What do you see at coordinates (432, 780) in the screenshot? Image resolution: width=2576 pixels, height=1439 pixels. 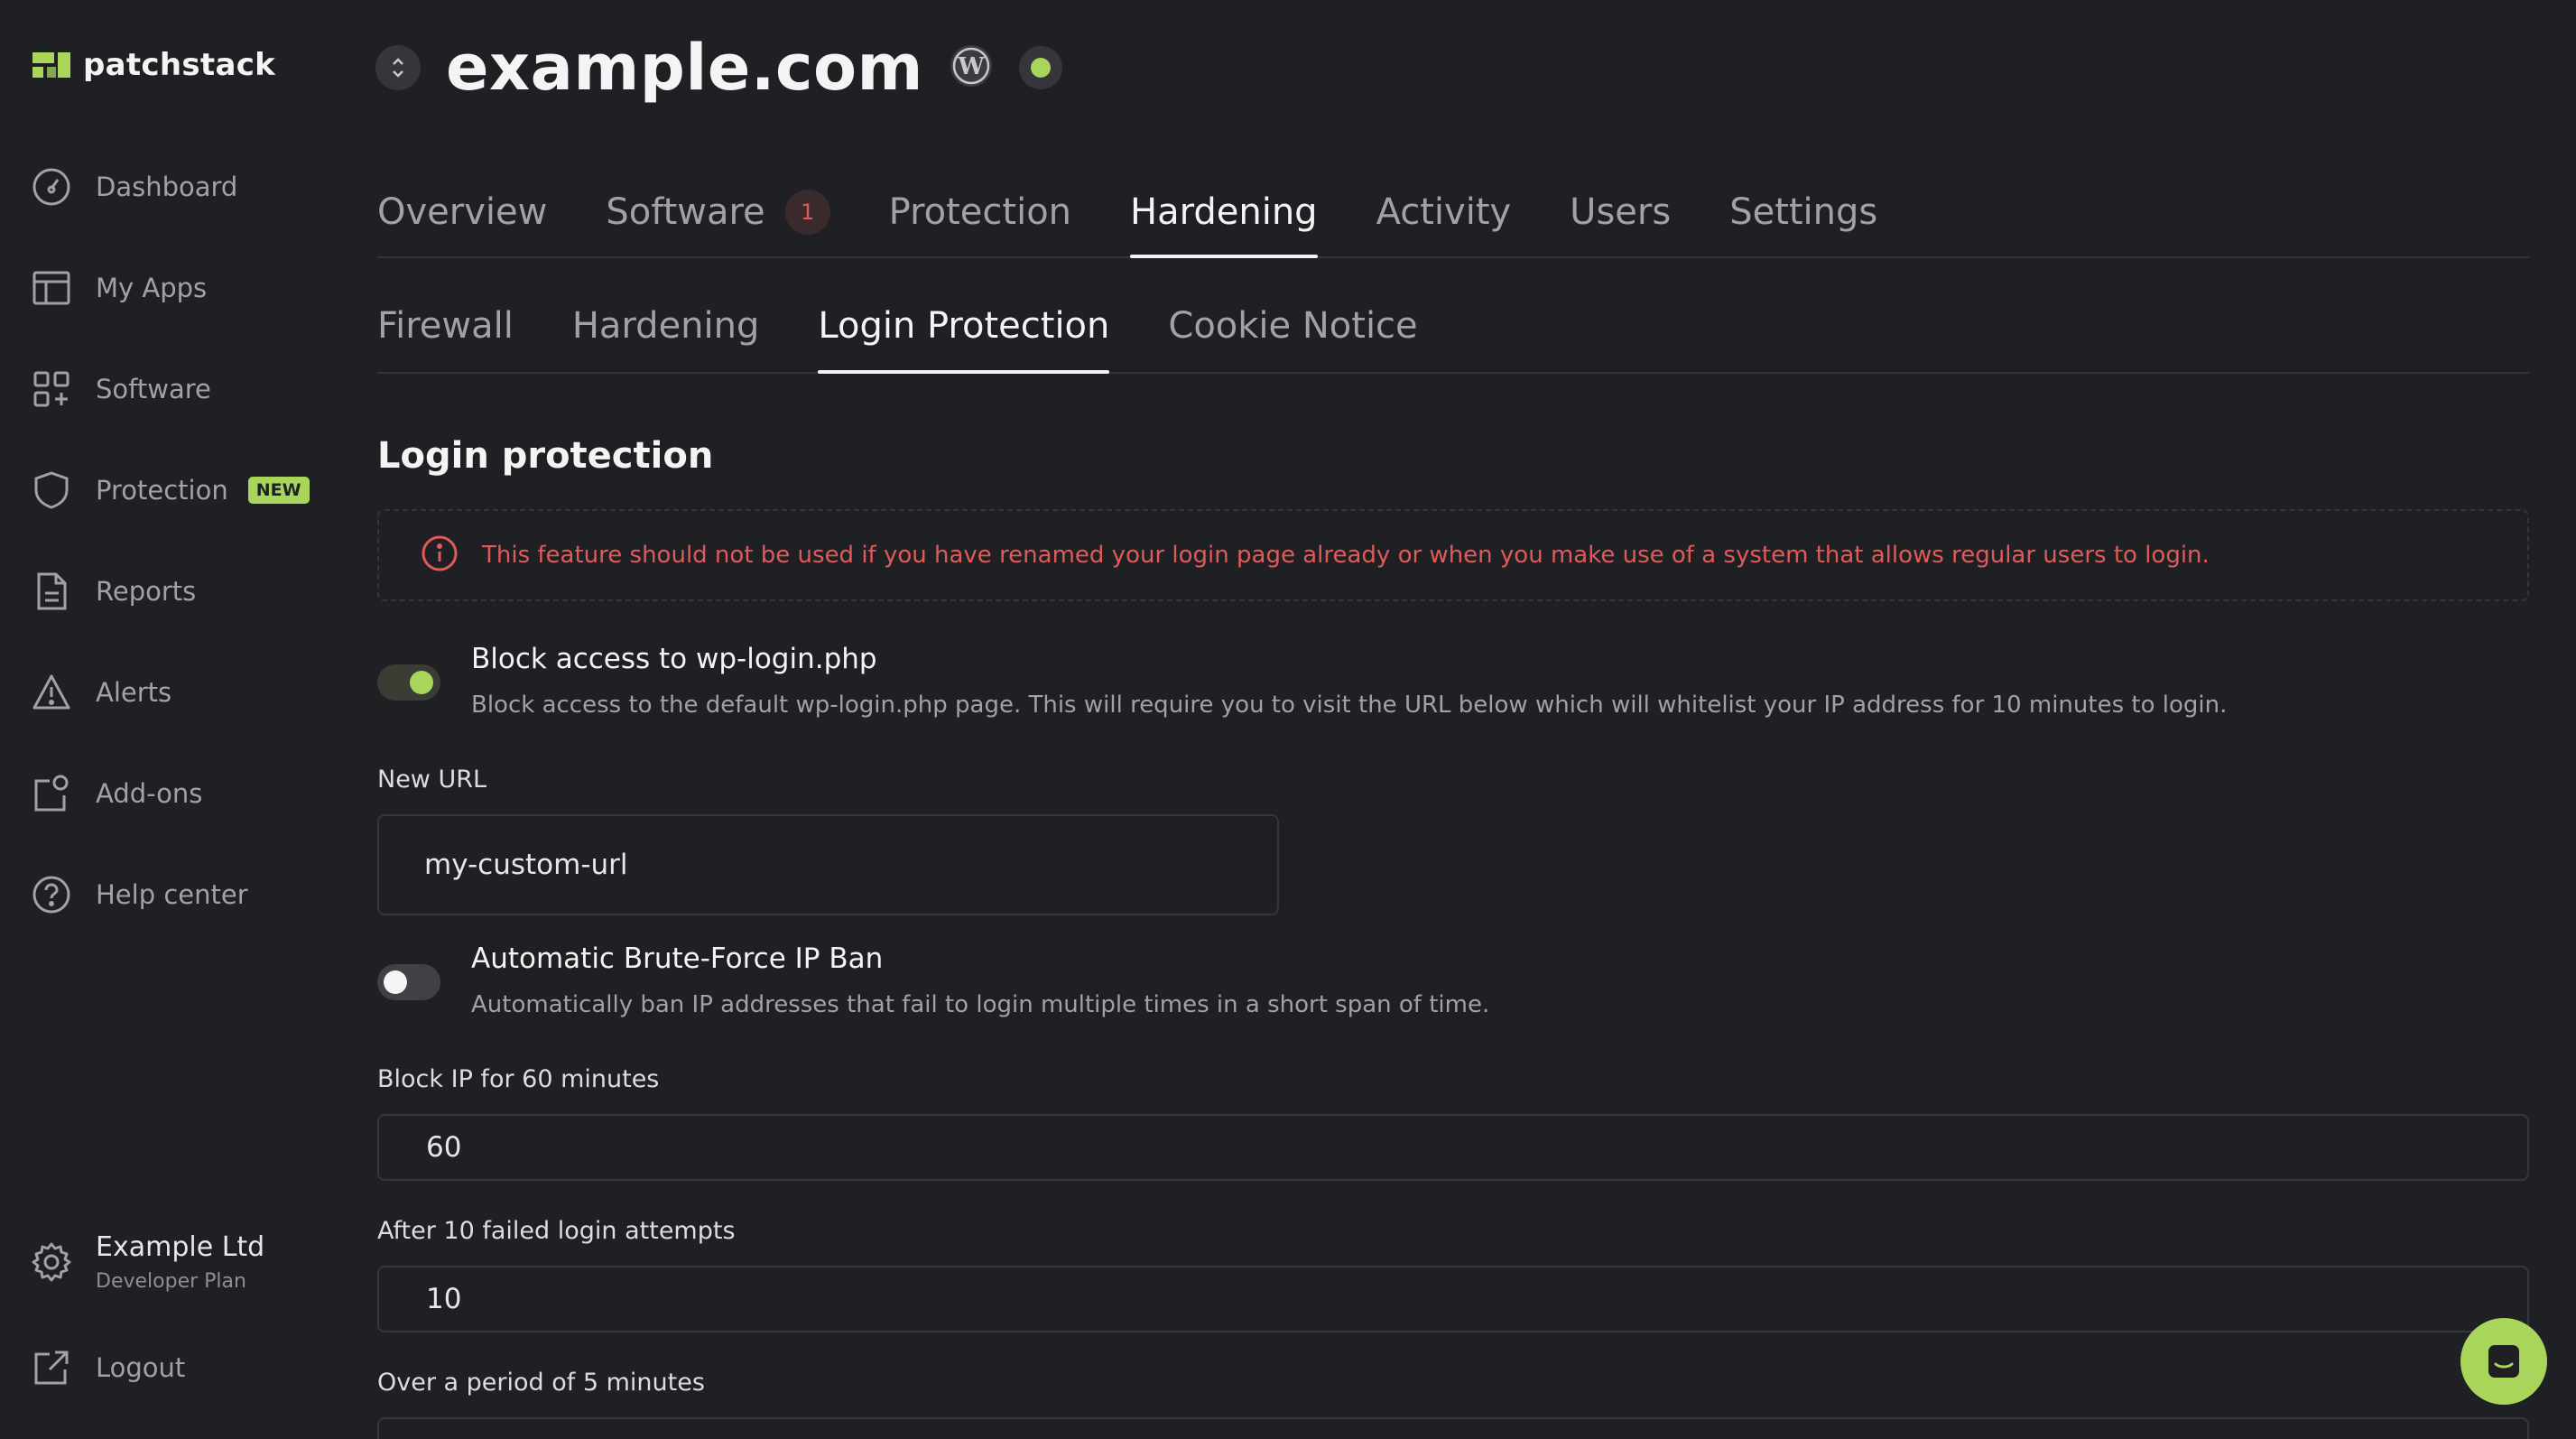 I see `new-url-label: New URL` at bounding box center [432, 780].